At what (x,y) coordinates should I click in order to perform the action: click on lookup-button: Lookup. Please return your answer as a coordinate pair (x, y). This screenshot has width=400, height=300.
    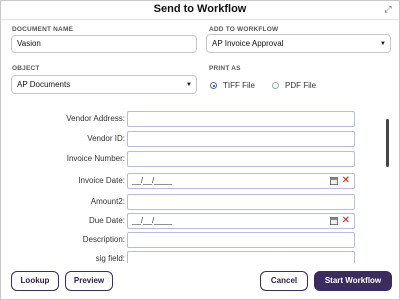
    Looking at the image, I should click on (35, 281).